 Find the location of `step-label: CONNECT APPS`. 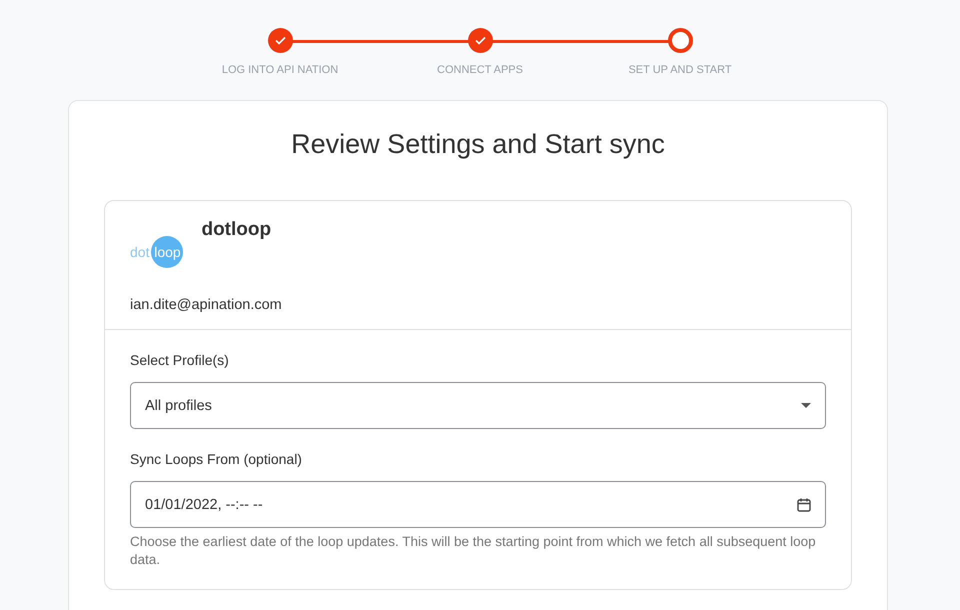

step-label: CONNECT APPS is located at coordinates (480, 70).